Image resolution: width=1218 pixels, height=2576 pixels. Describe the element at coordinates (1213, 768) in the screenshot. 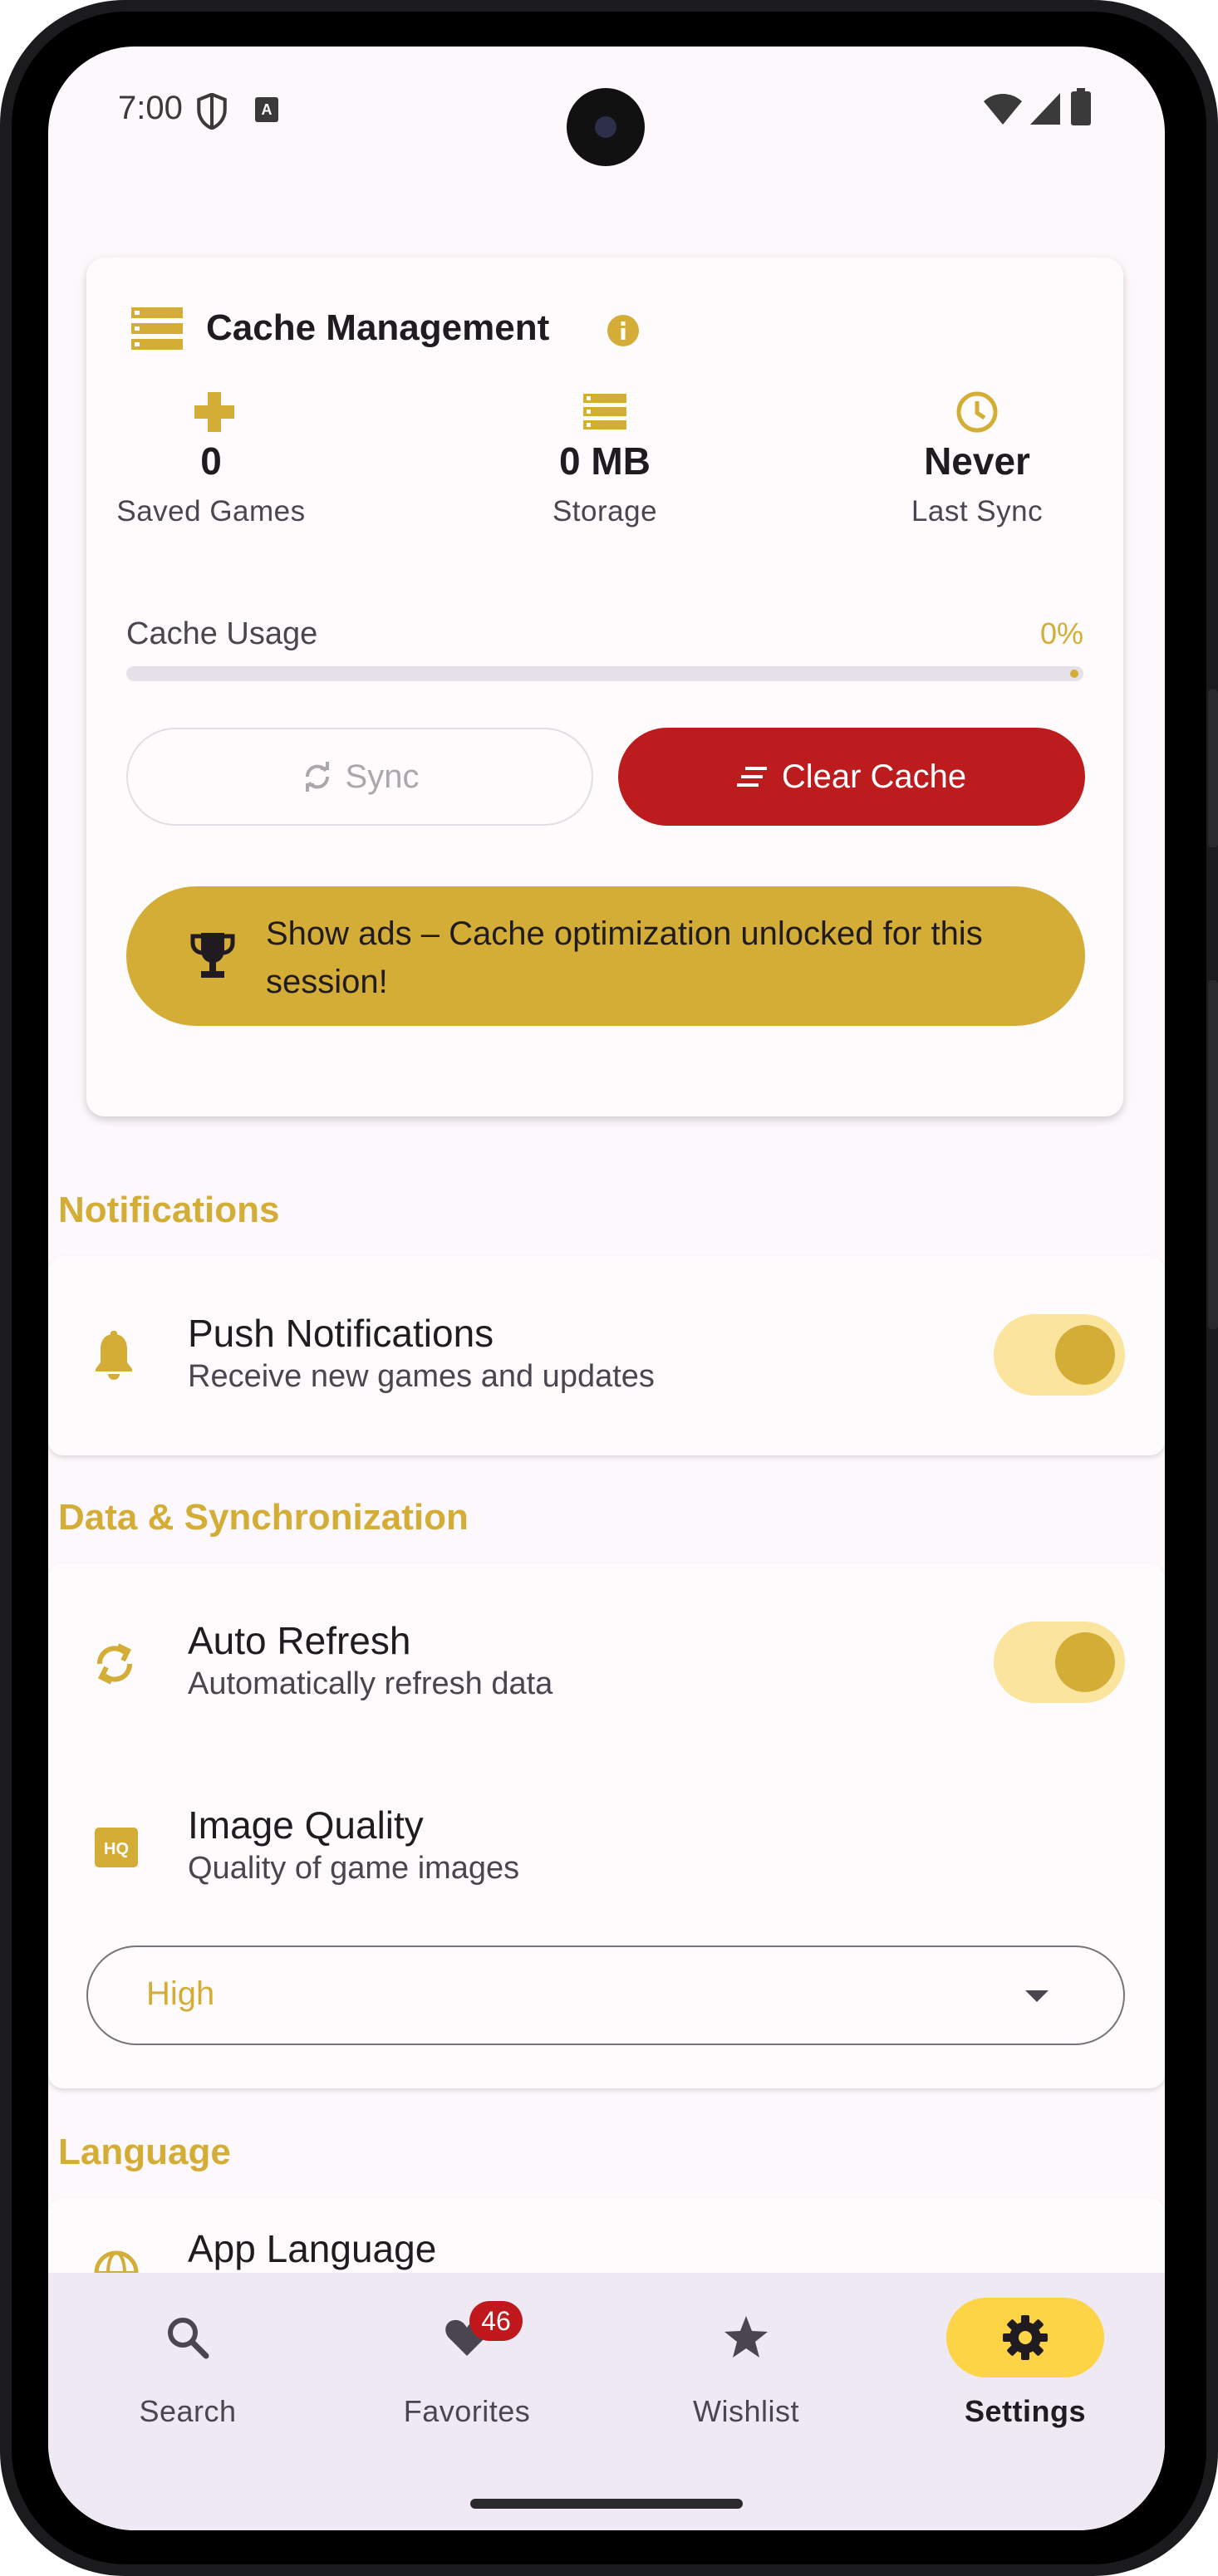

I see `side-button` at that location.